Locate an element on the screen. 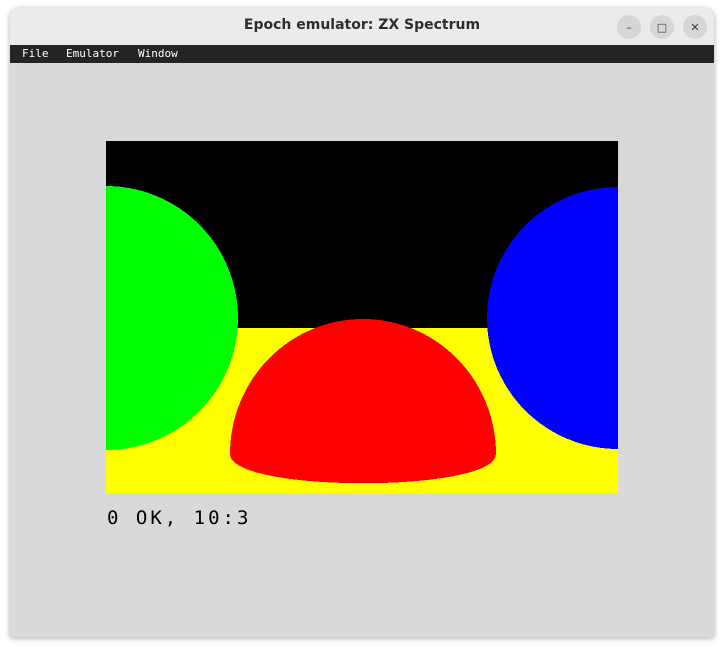  maximize-button: □ is located at coordinates (662, 27).